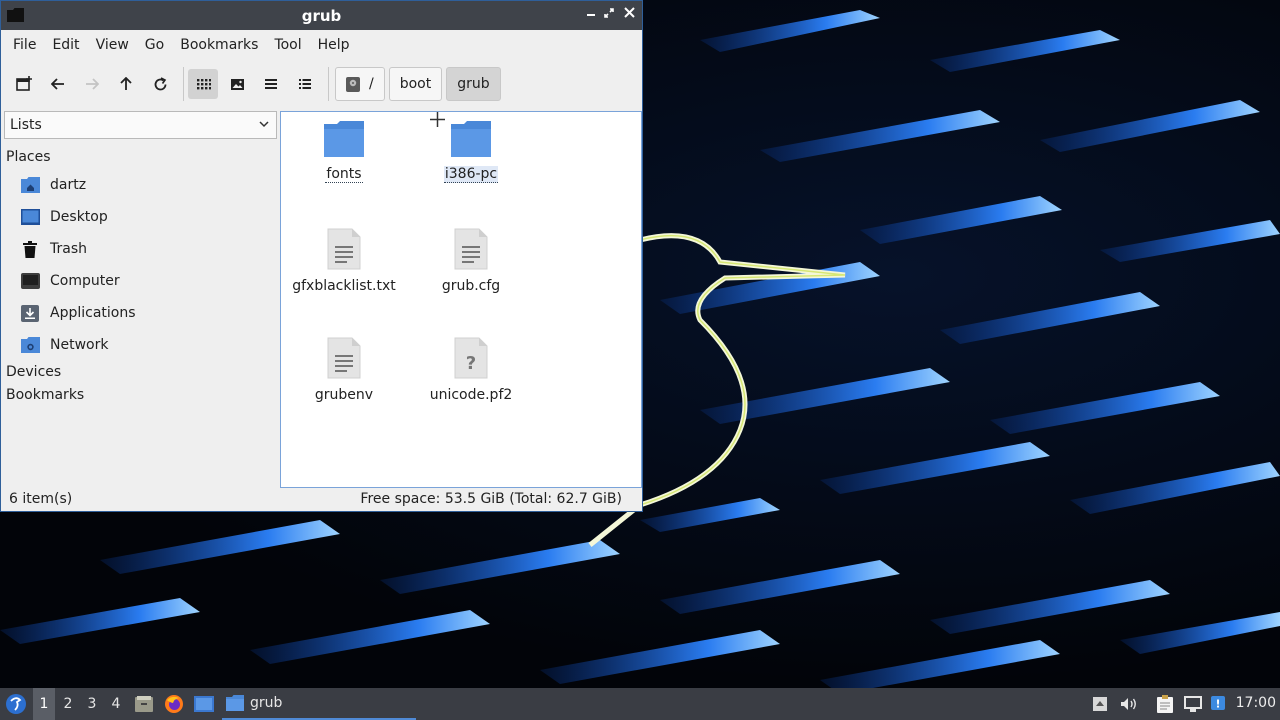  Describe the element at coordinates (471, 286) in the screenshot. I see `file-item-label: grub.cfg` at that location.